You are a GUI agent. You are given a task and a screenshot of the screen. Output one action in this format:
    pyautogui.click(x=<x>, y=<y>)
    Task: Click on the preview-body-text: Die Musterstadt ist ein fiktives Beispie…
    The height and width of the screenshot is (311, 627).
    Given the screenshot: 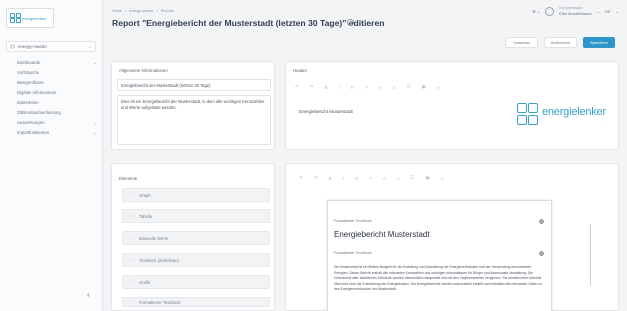 What is the action you would take?
    pyautogui.click(x=438, y=279)
    